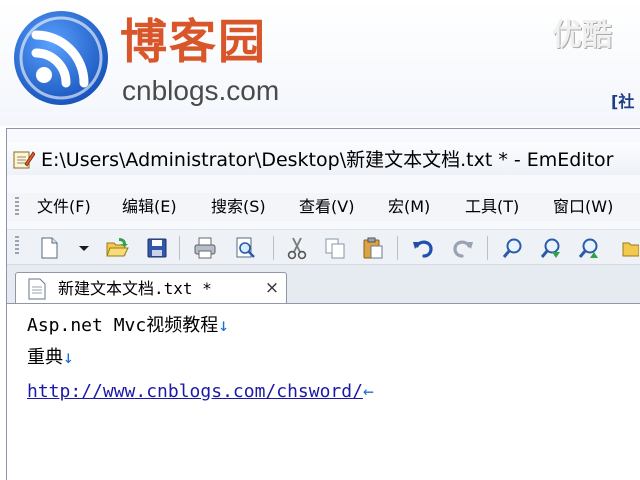 The width and height of the screenshot is (640, 480). I want to click on document-tab-label: 新建文本文档.txt *, so click(135, 288).